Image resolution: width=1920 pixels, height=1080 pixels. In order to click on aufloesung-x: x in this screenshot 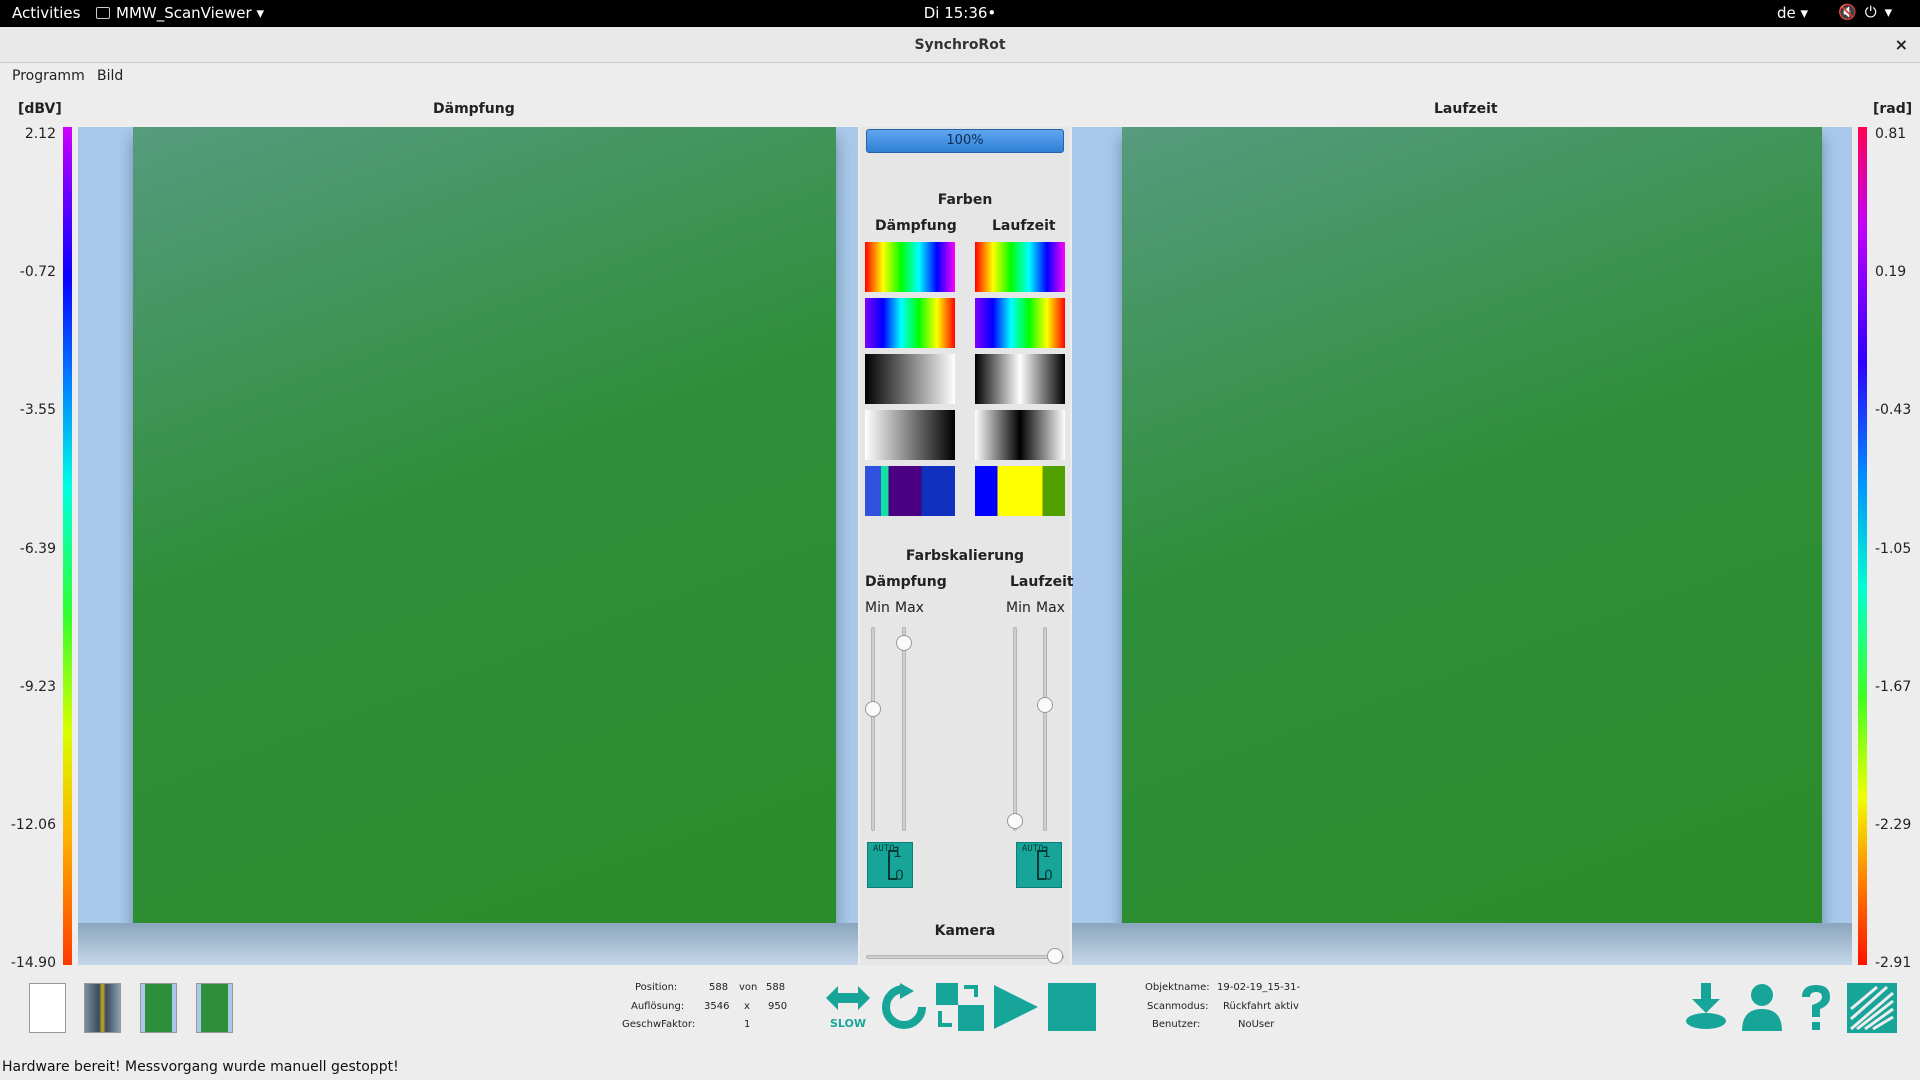, I will do `click(747, 1006)`.